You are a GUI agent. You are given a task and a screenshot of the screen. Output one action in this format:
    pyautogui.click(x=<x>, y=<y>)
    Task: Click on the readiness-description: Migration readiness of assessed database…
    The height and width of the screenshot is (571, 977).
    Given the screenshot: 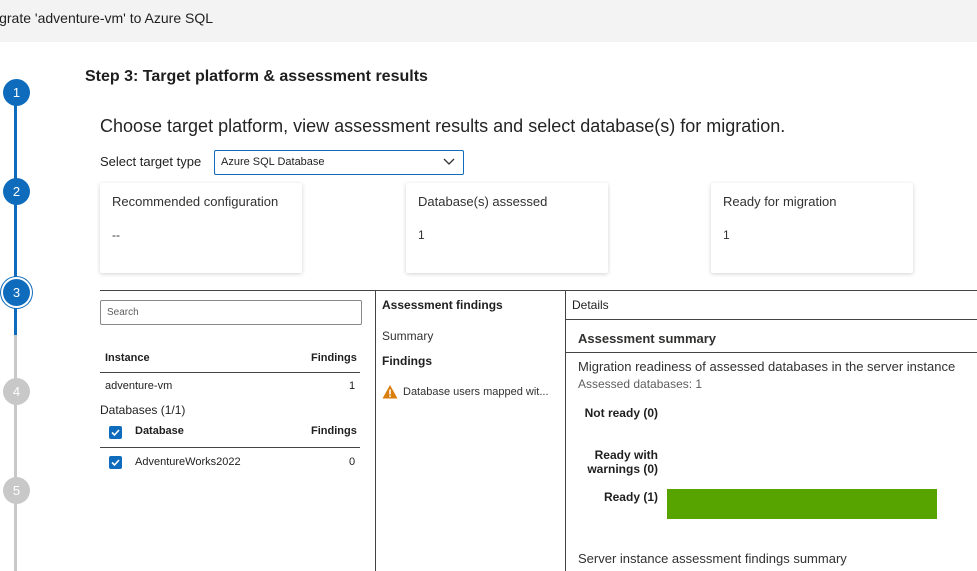 What is the action you would take?
    pyautogui.click(x=767, y=366)
    